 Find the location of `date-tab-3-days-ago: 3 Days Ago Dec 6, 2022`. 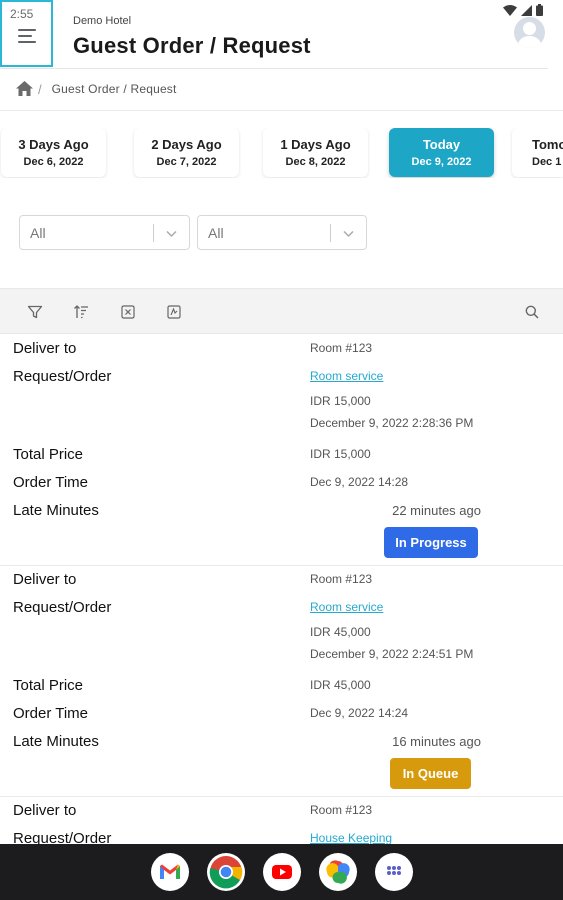

date-tab-3-days-ago: 3 Days Ago Dec 6, 2022 is located at coordinates (53, 152).